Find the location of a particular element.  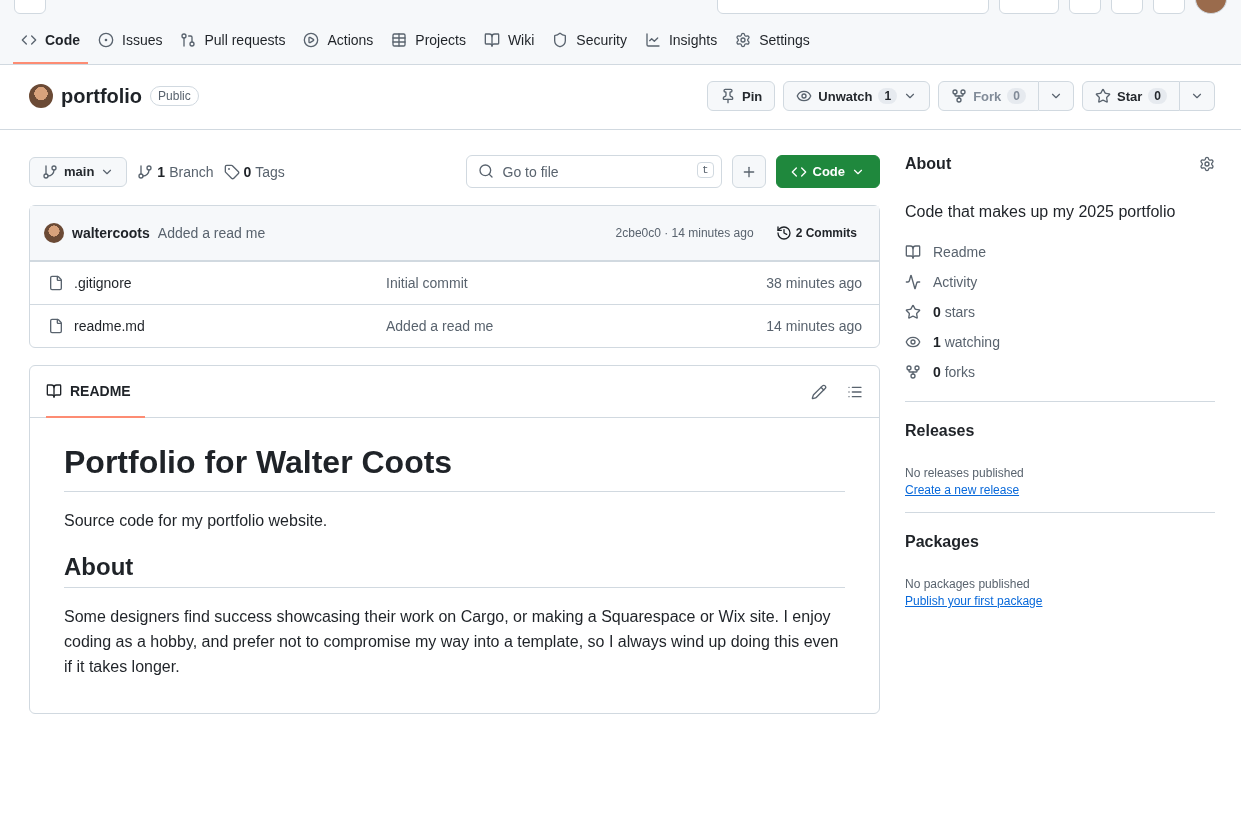

readme-heading: About is located at coordinates (454, 570).